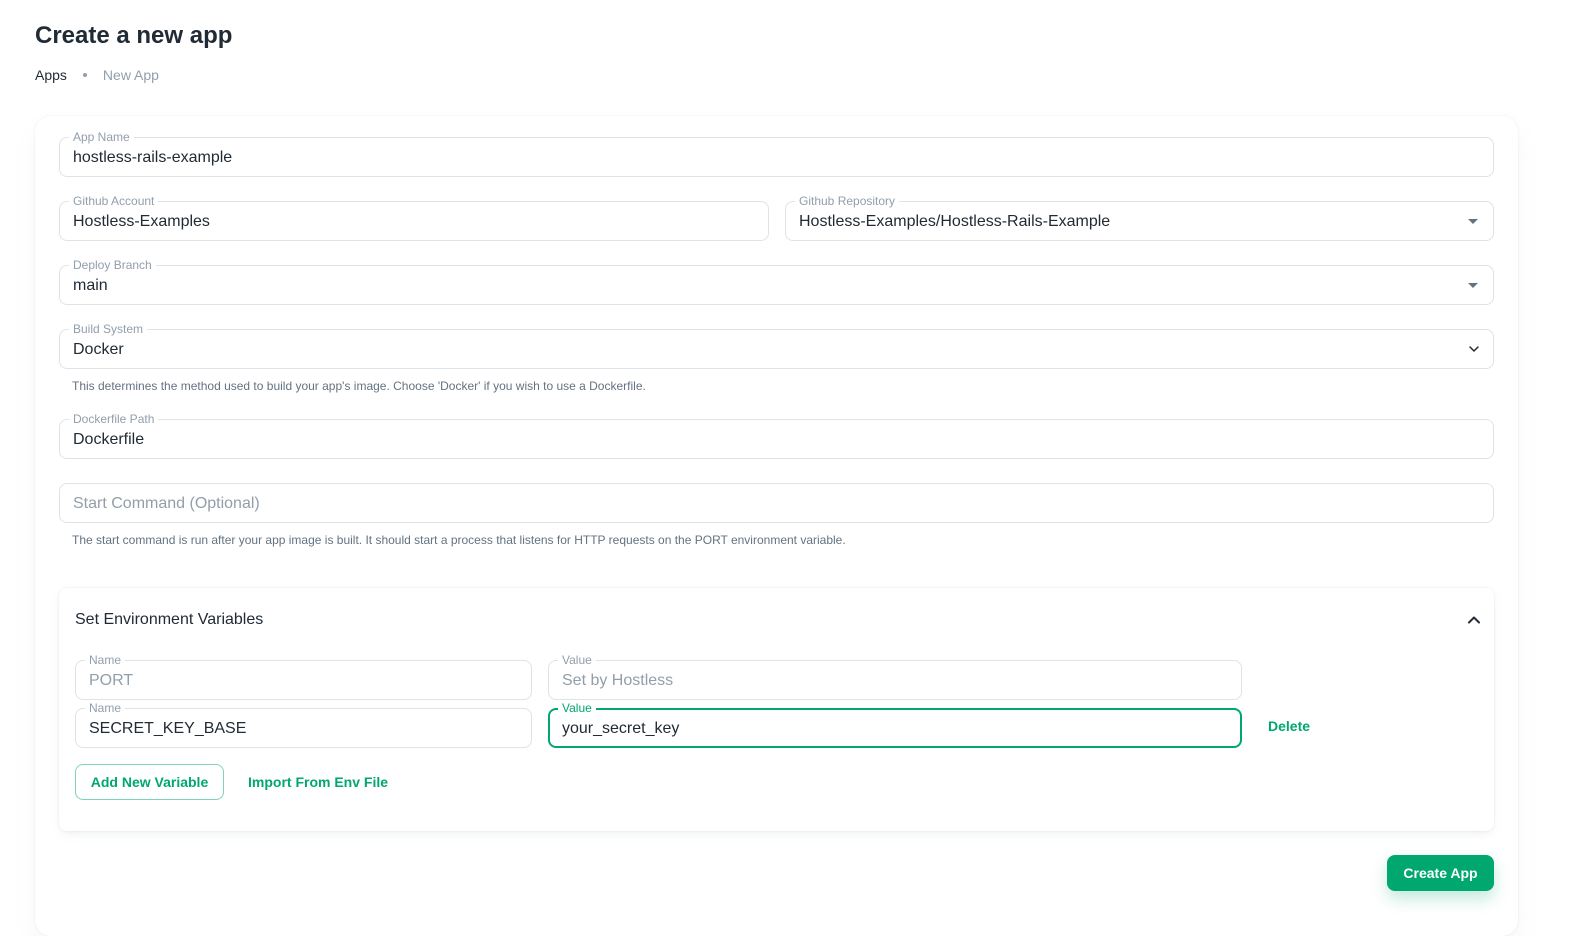 The width and height of the screenshot is (1573, 936). I want to click on chevron-up-icon, so click(1474, 620).